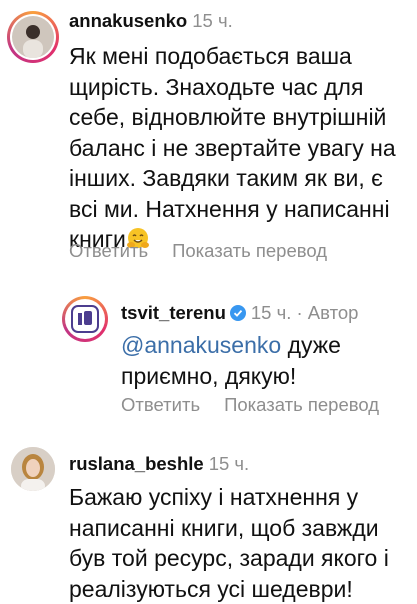 This screenshot has width=417, height=604. I want to click on comment-meta: ruslana_beshle15 ч., so click(159, 464).